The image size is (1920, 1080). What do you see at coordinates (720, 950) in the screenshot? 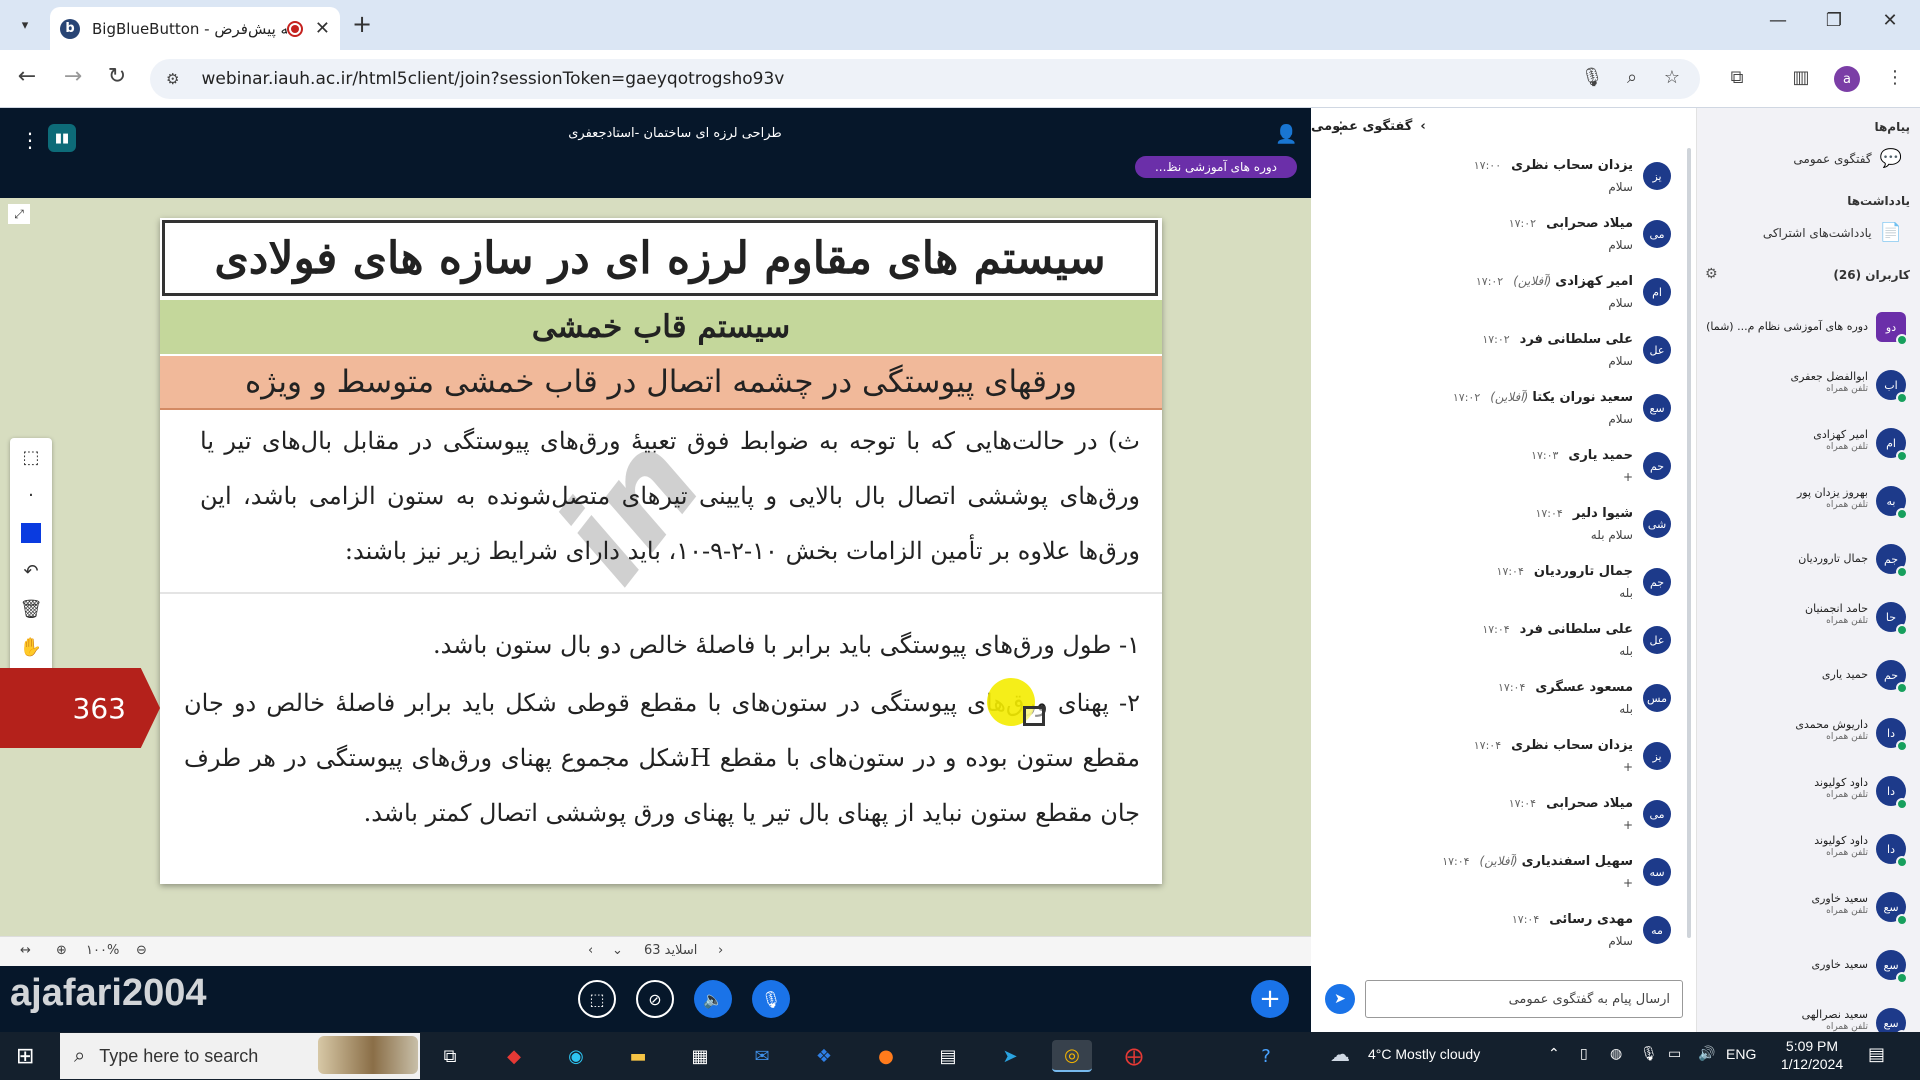
I see `next-slide-icon: ›` at bounding box center [720, 950].